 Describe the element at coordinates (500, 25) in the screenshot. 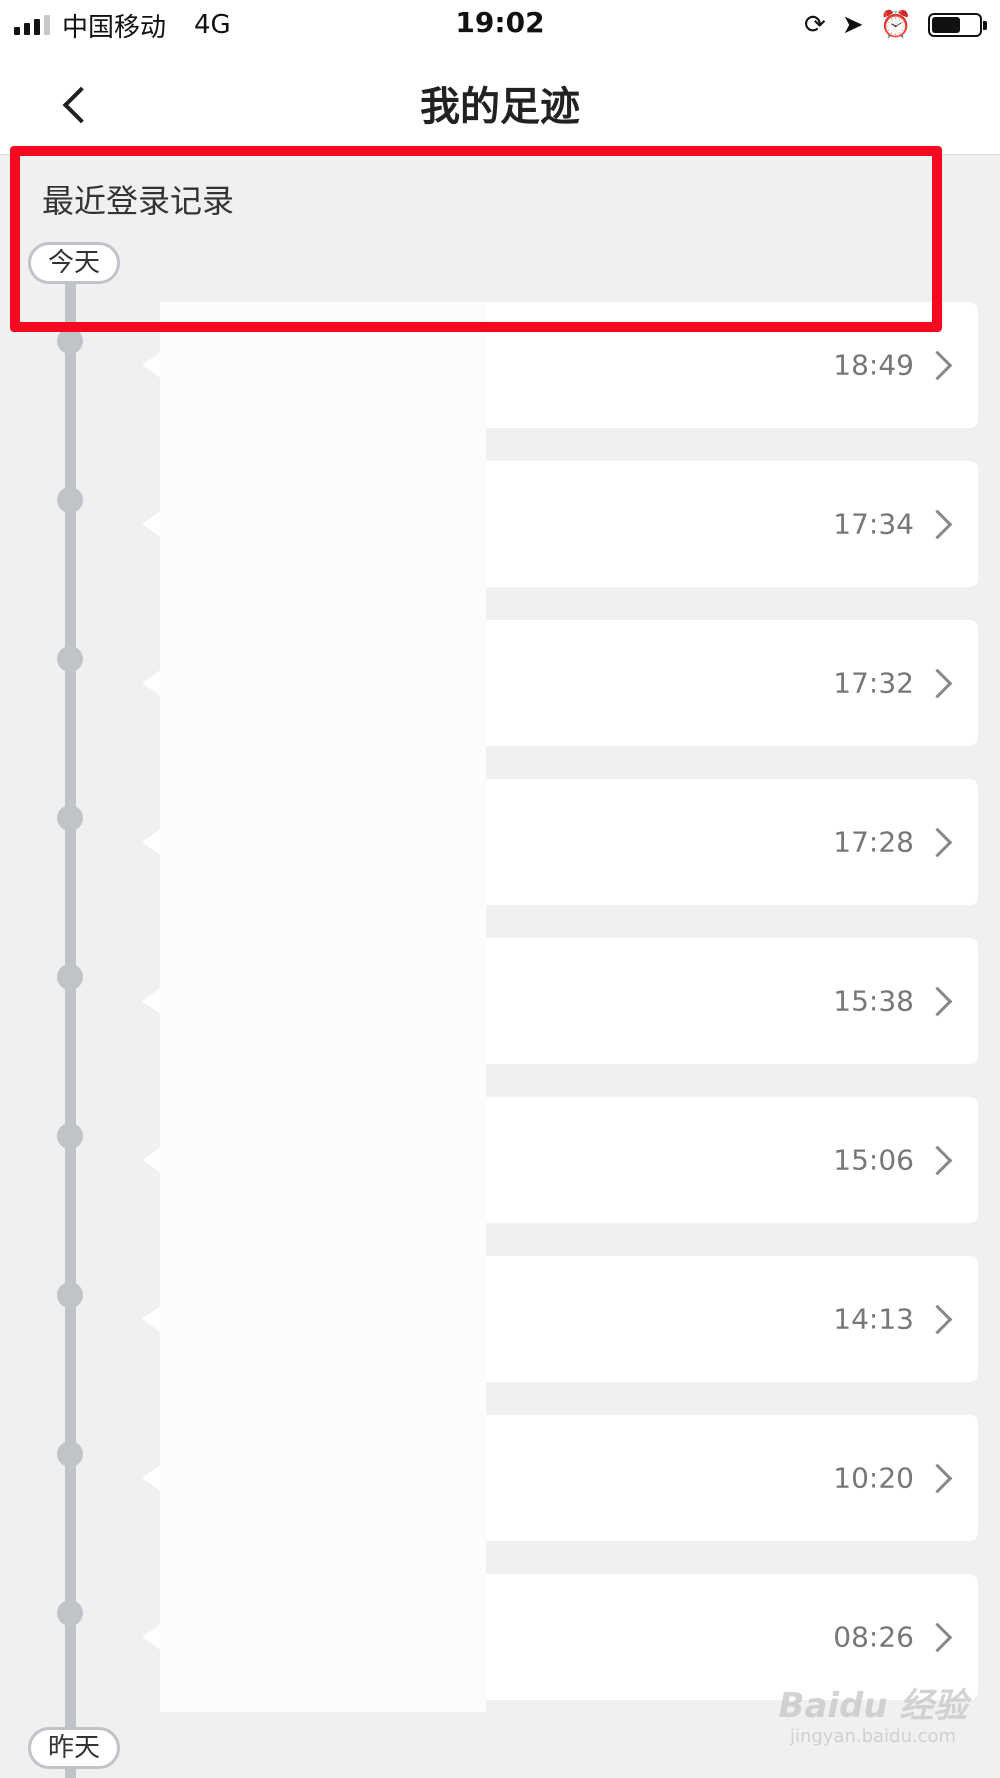

I see `status-bar: 中国移动 4G 19:02 ⟳ ➤ ⏰` at that location.